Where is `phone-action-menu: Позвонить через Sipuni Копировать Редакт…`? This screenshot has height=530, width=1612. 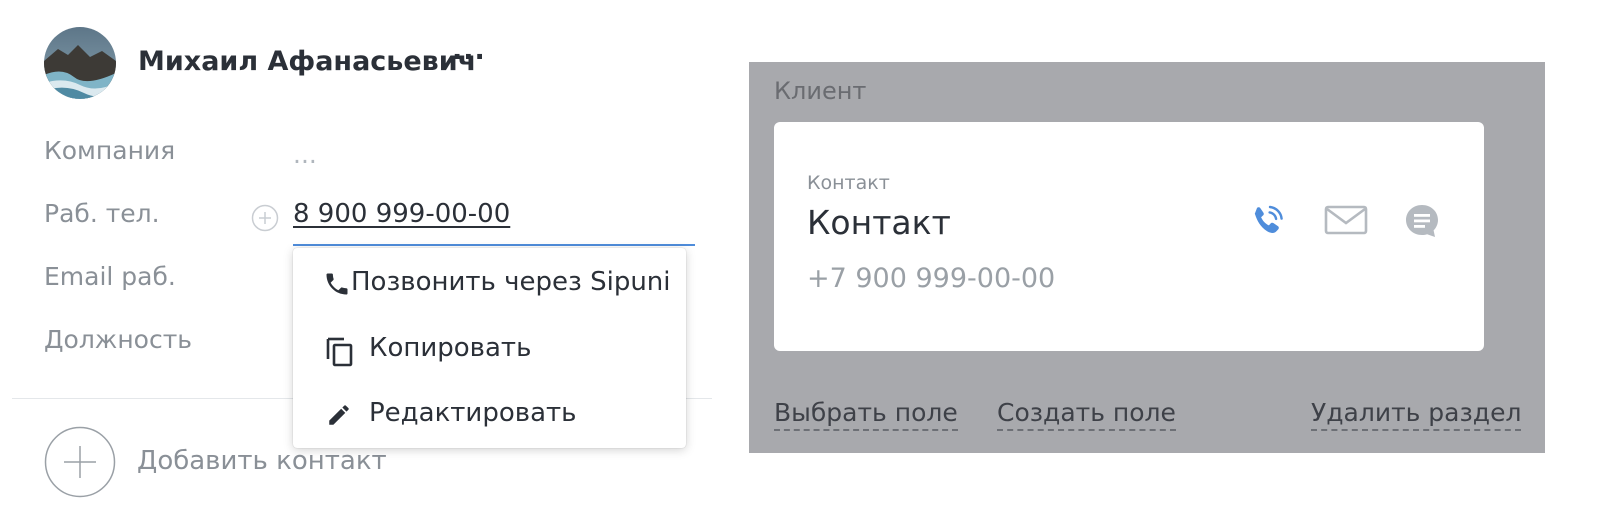
phone-action-menu: Позвонить через Sipuni Копировать Редакт… is located at coordinates (489, 348).